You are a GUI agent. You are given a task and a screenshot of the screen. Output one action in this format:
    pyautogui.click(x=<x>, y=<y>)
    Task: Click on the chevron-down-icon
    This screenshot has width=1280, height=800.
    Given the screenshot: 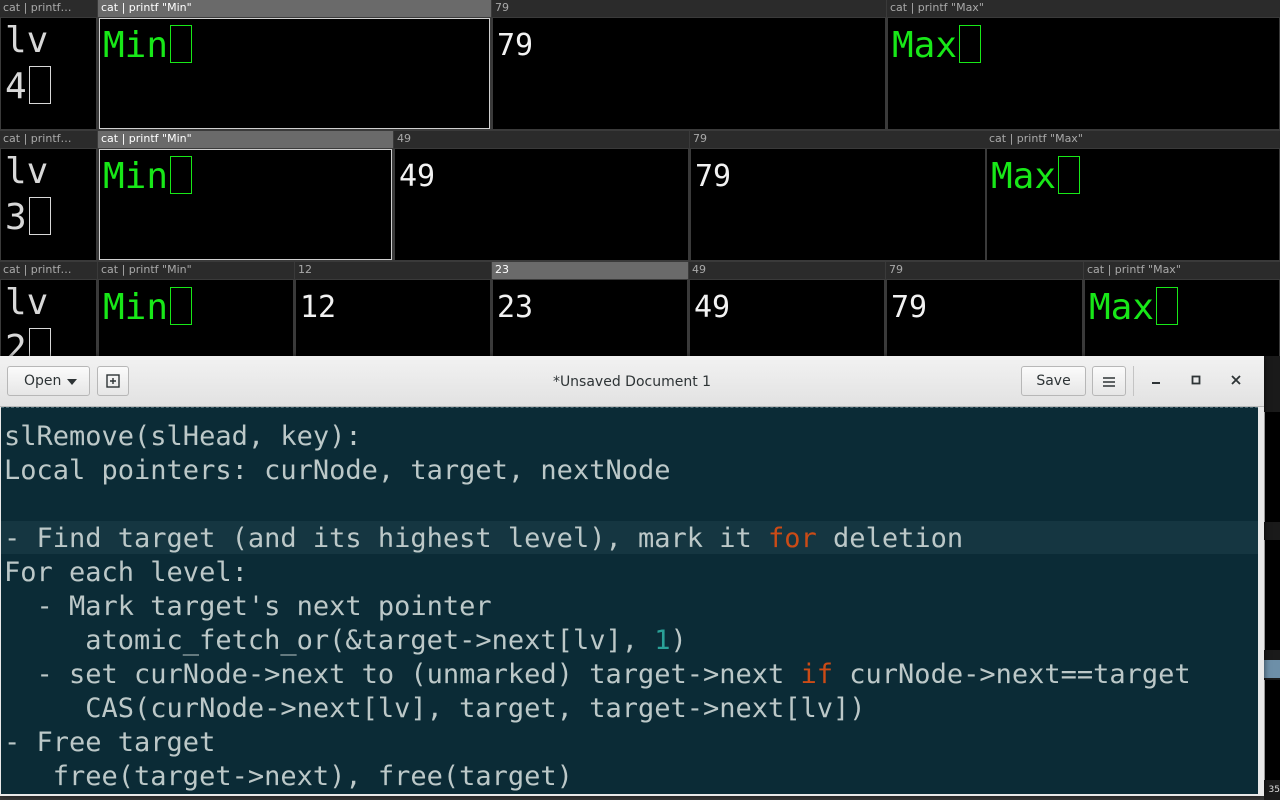 What is the action you would take?
    pyautogui.click(x=72, y=382)
    